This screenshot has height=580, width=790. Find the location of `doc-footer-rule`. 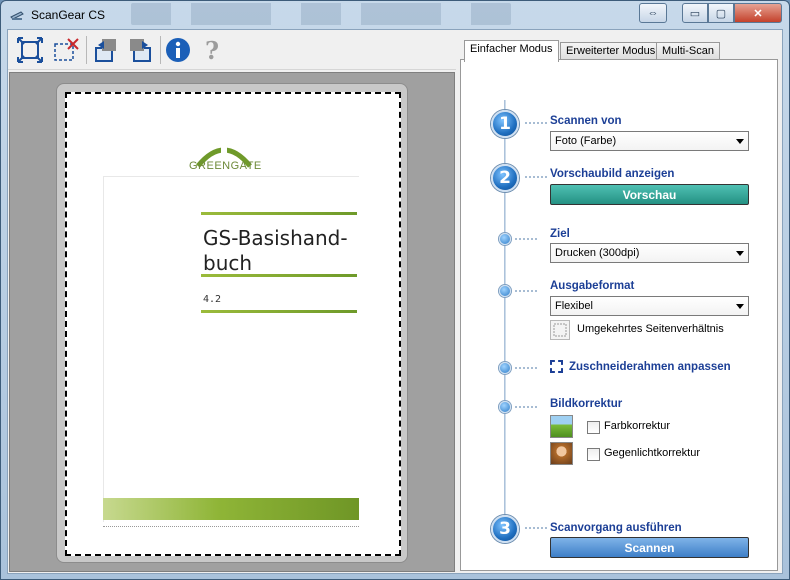

doc-footer-rule is located at coordinates (231, 526).